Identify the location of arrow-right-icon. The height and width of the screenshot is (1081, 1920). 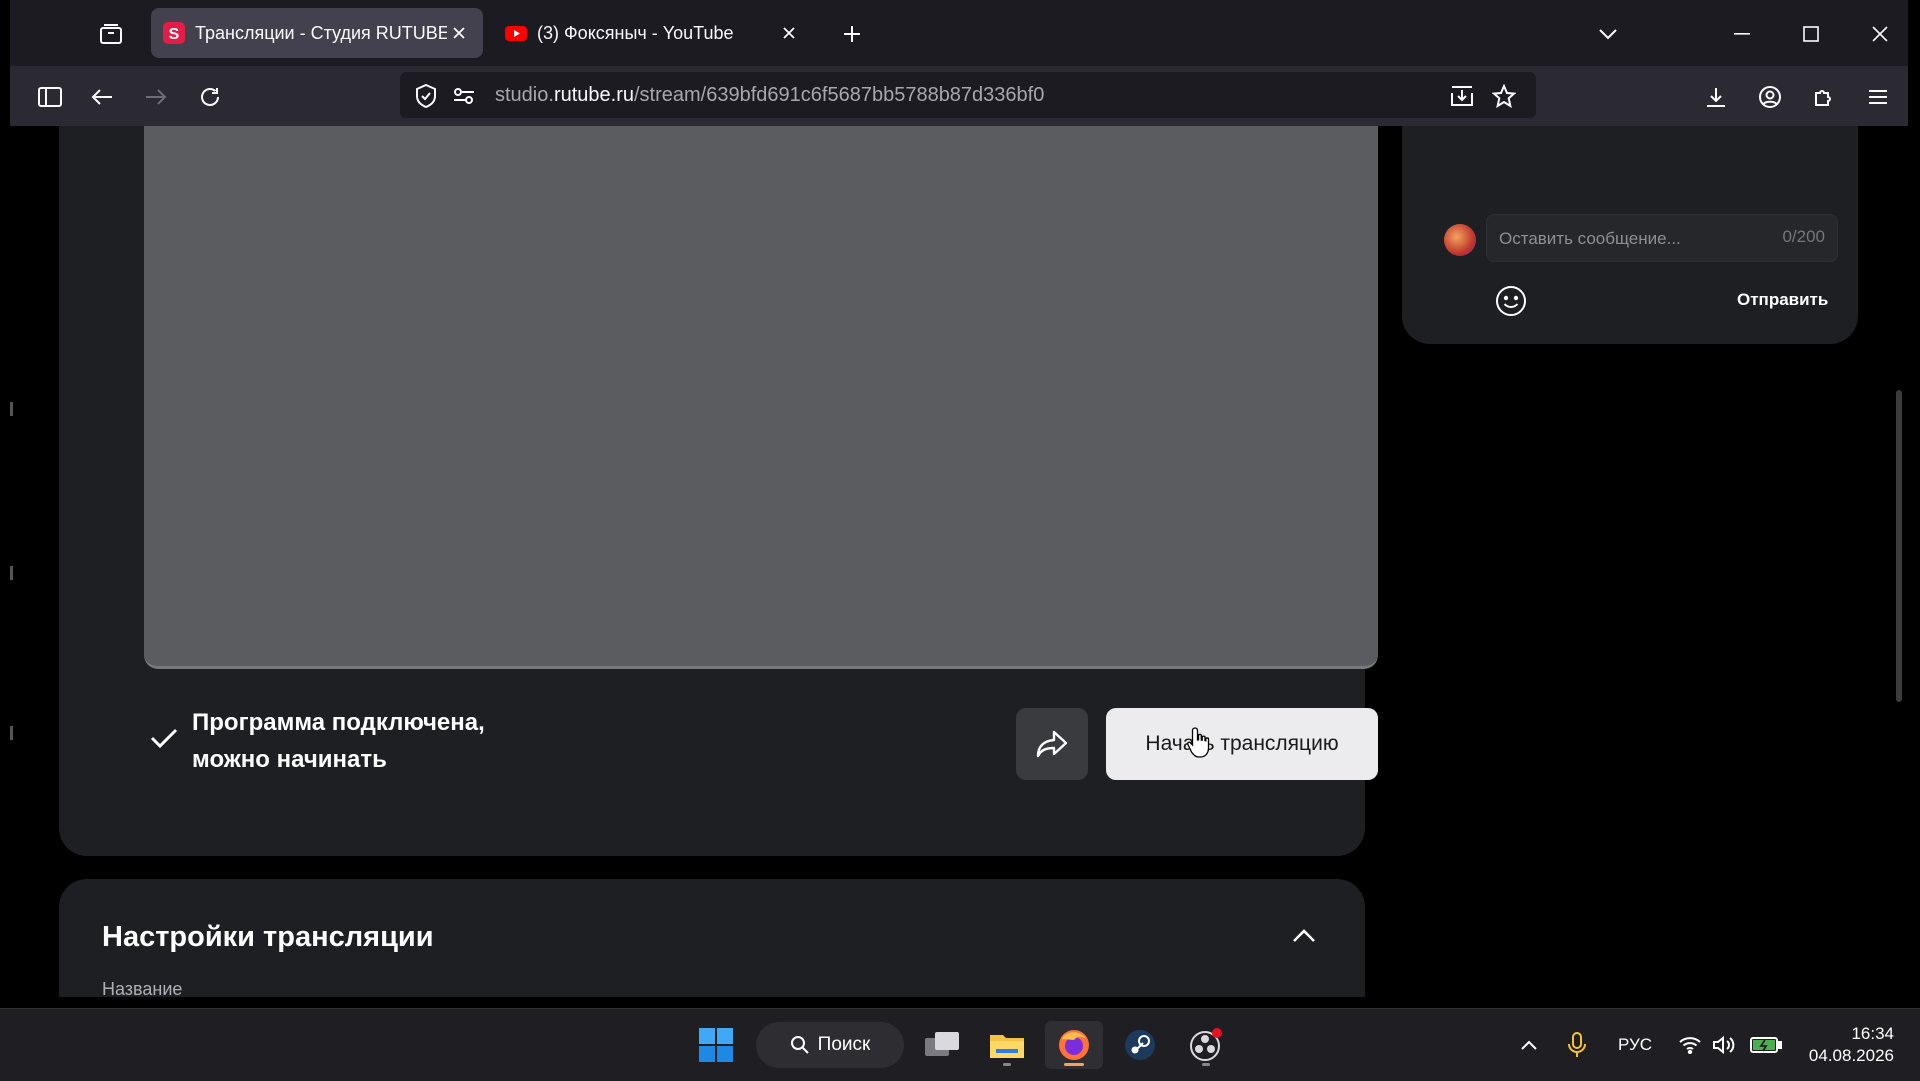
(156, 97).